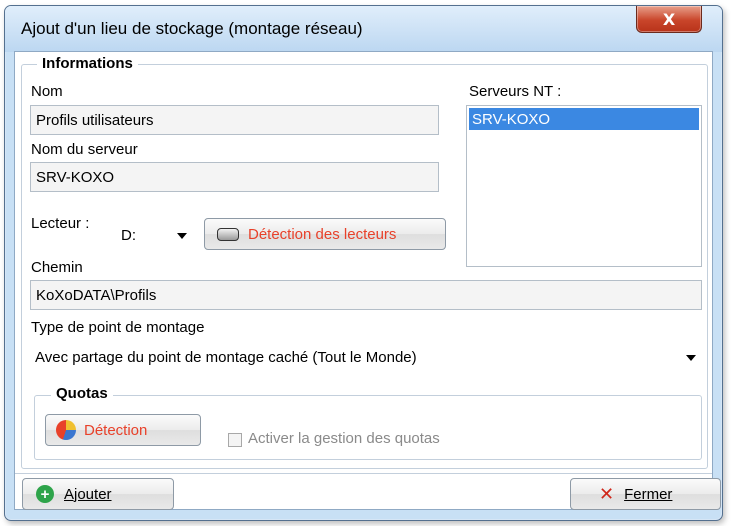 Image resolution: width=731 pixels, height=526 pixels. I want to click on close-button: X, so click(669, 19).